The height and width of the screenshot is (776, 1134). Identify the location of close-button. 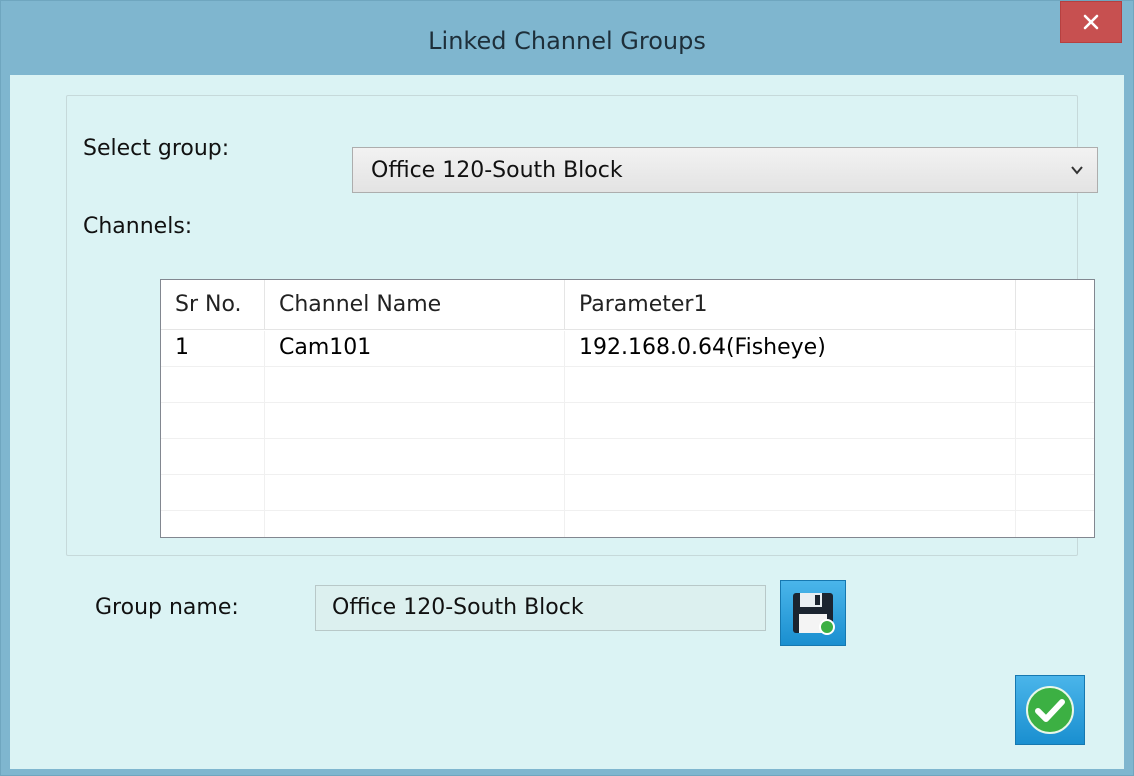
(1091, 22).